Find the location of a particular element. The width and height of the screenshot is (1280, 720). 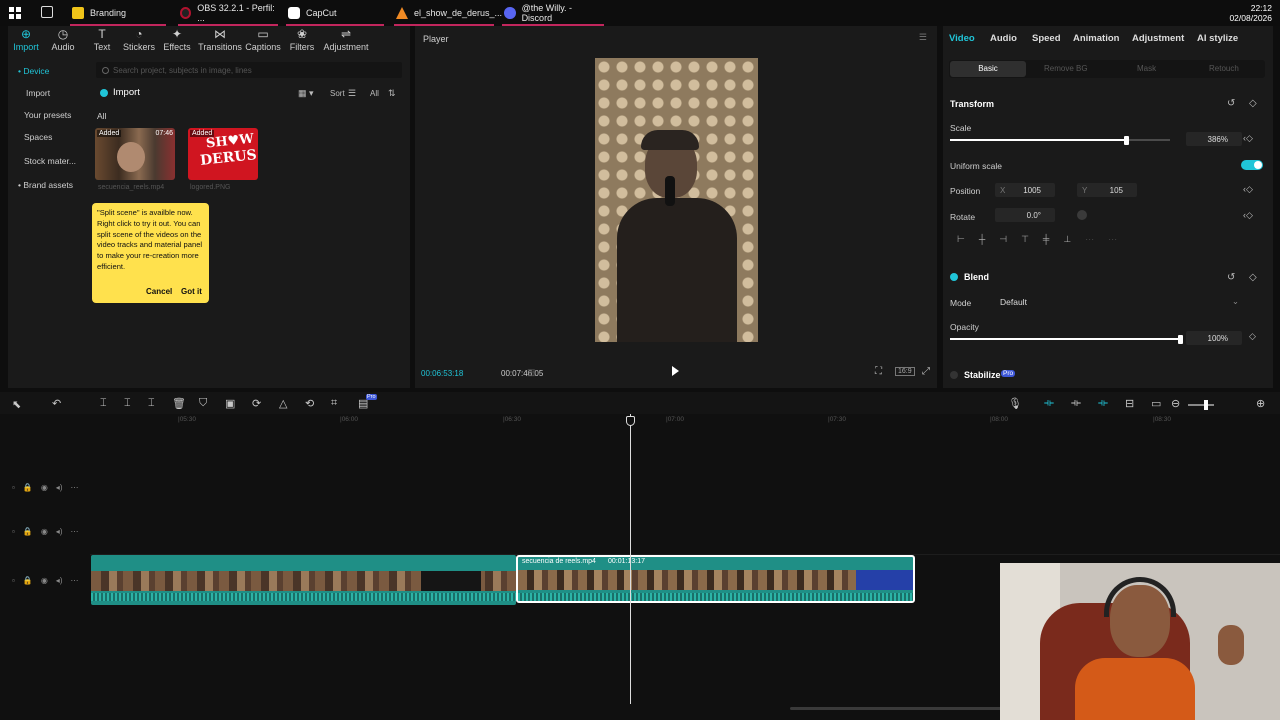

prop-tab-speed: Speed is located at coordinates (1046, 38).